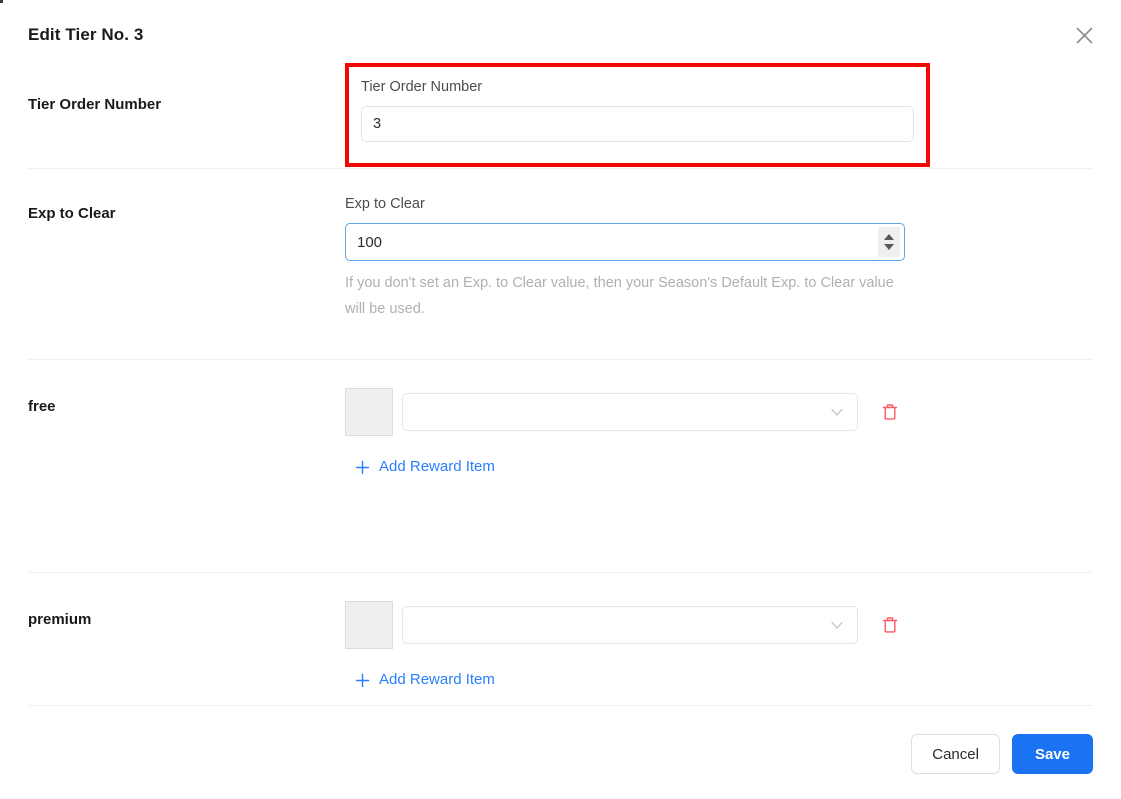  Describe the element at coordinates (630, 412) in the screenshot. I see `free-reward-item-select` at that location.